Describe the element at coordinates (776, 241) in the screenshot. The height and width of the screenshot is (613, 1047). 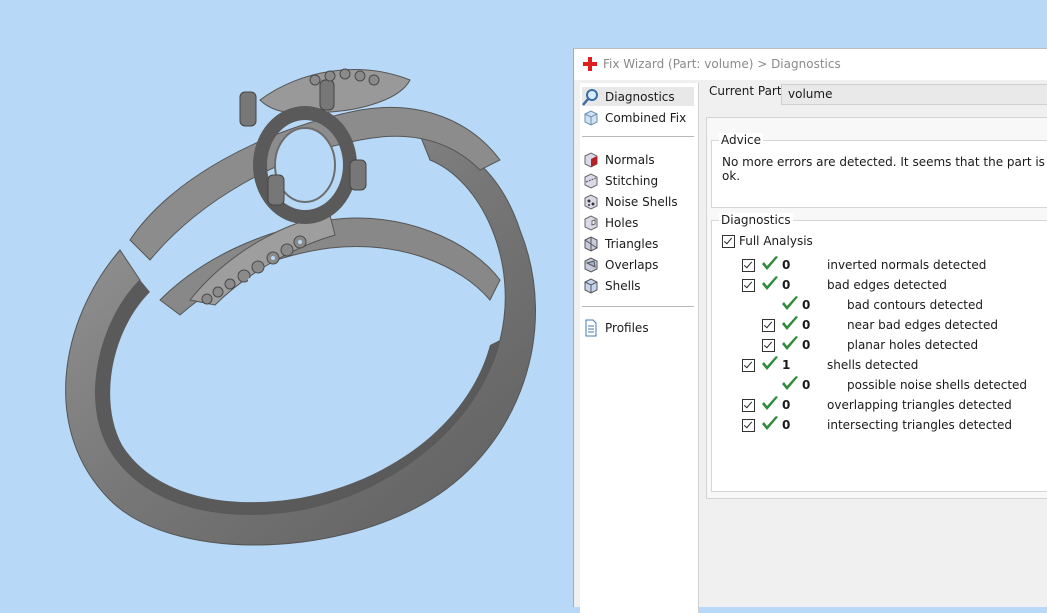
I see `full-analysis-label: Full Analysis` at that location.